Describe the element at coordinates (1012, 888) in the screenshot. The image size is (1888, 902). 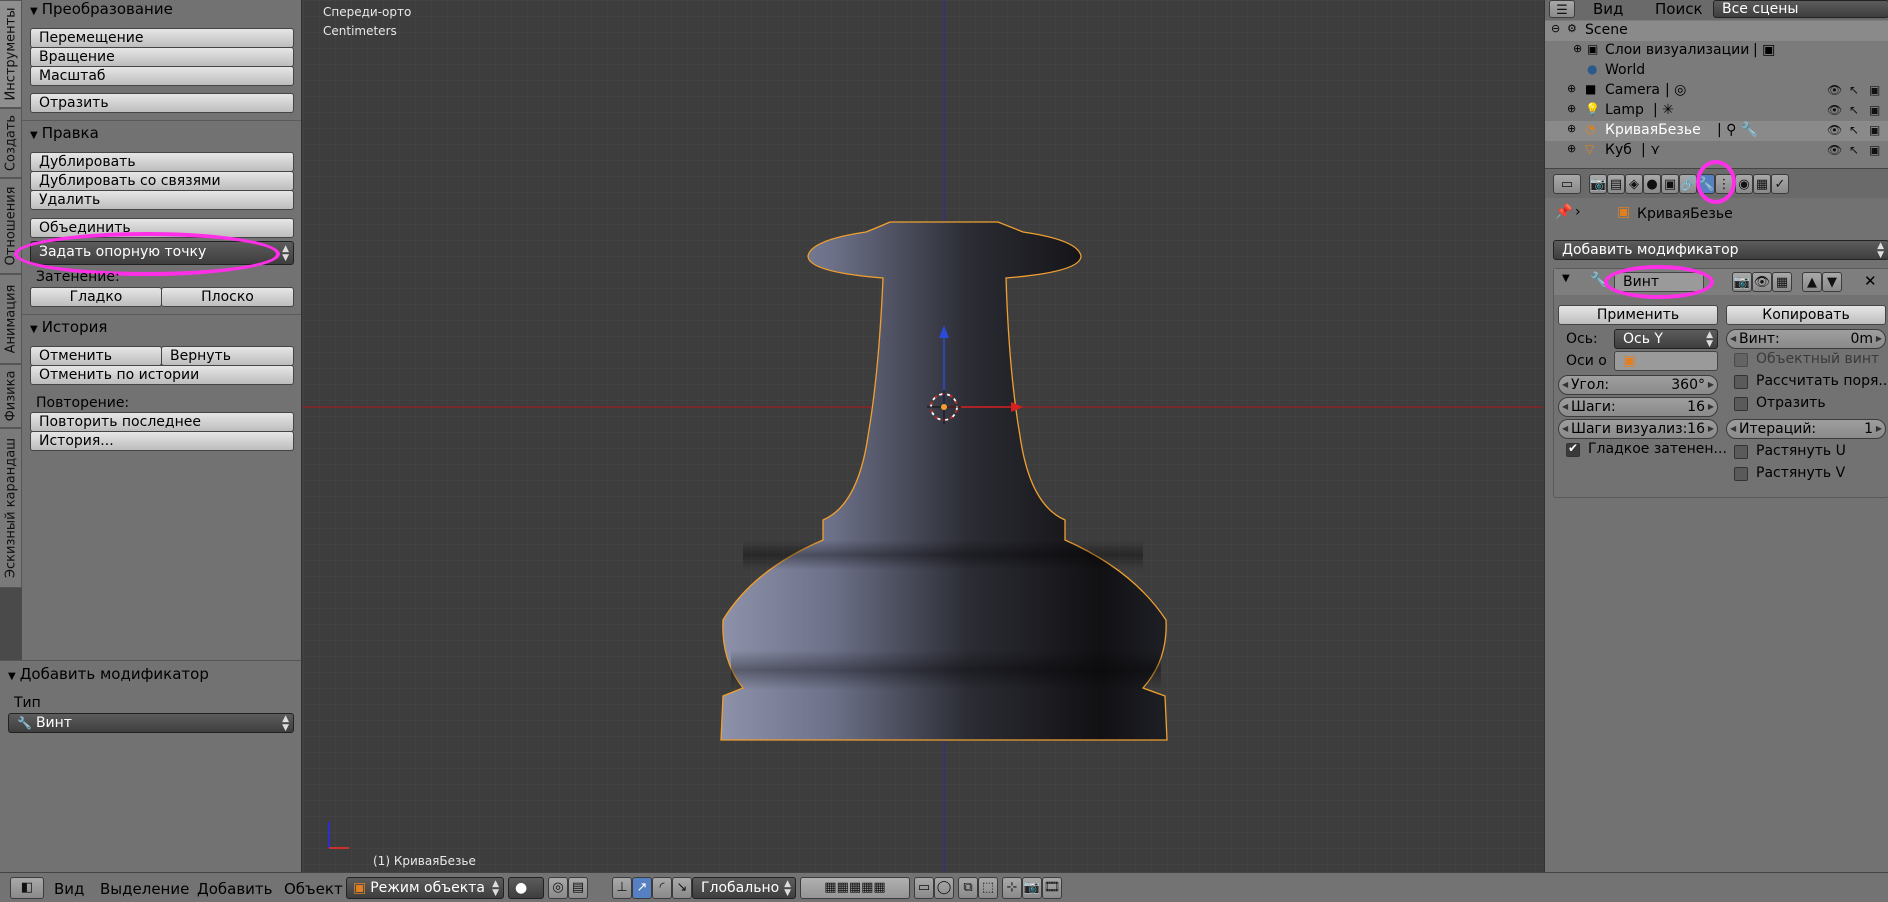
I see `snap-target-icon: ⊹` at that location.